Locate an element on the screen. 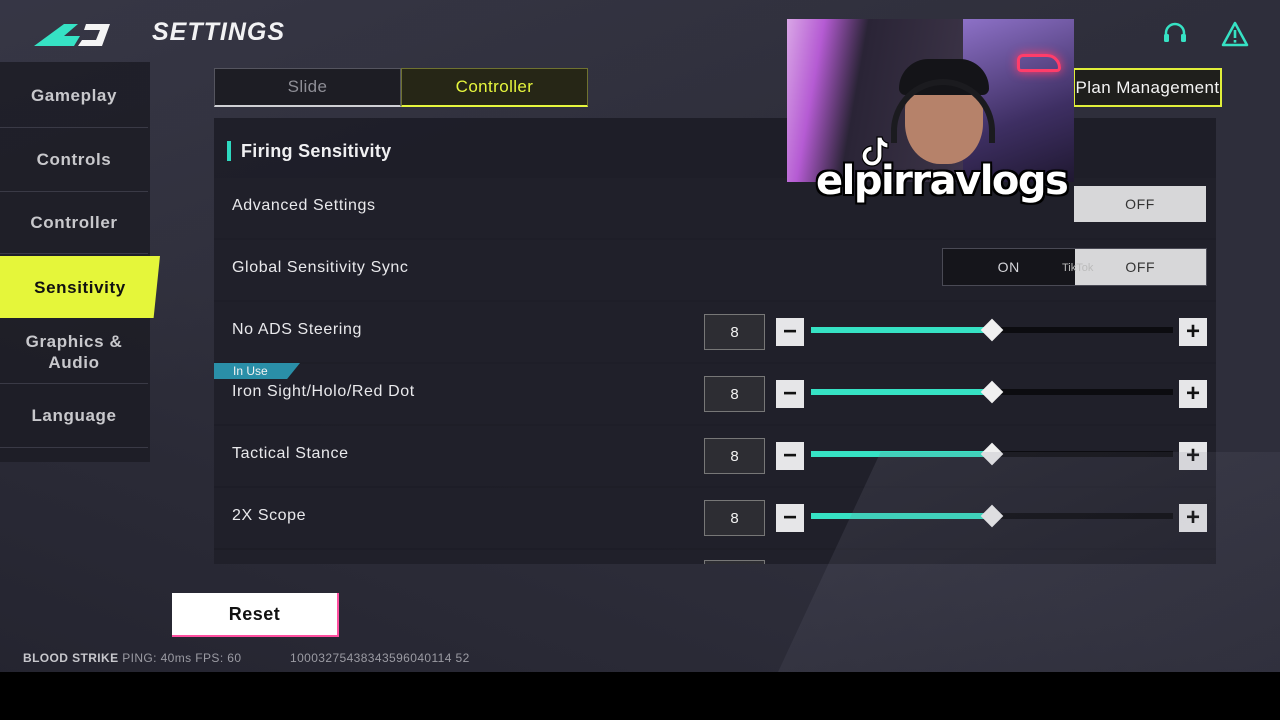 The image size is (1280, 720). setting-label: No ADS Steering is located at coordinates (297, 329).